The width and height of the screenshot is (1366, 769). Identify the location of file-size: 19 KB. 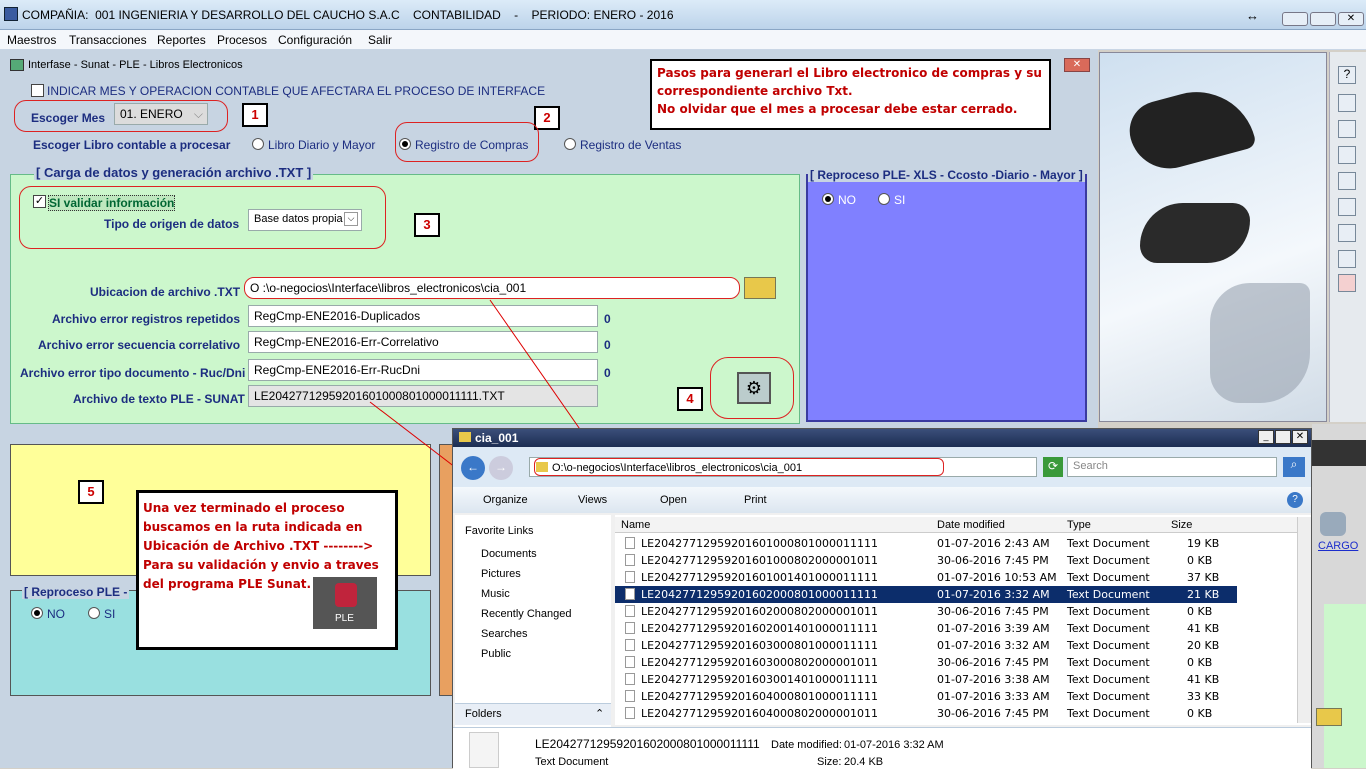
(1203, 543).